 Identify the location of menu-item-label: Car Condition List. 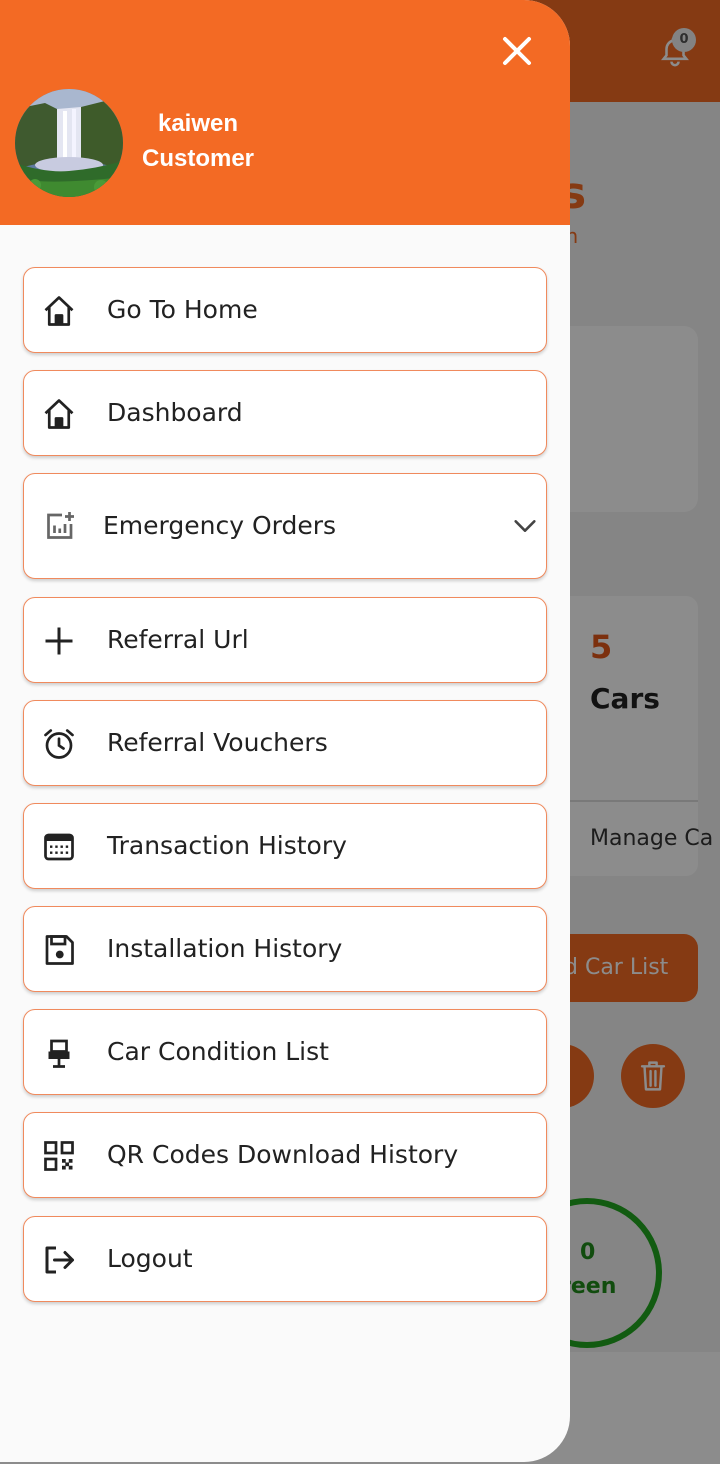
(218, 1051).